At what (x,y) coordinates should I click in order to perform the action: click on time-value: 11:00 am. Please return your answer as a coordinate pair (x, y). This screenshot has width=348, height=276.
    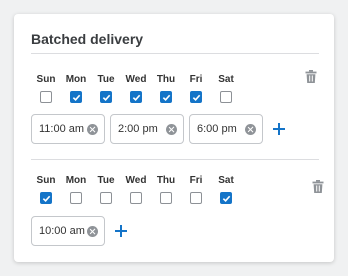
    Looking at the image, I should click on (62, 129).